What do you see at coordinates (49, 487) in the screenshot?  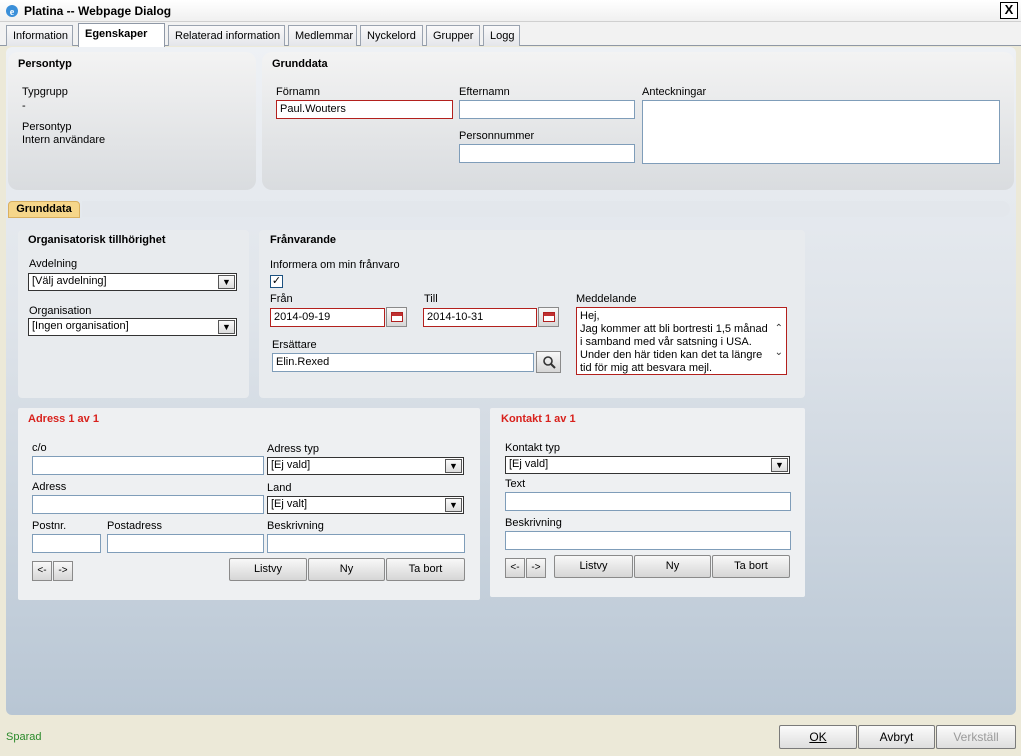 I see `adress-label: Adress` at bounding box center [49, 487].